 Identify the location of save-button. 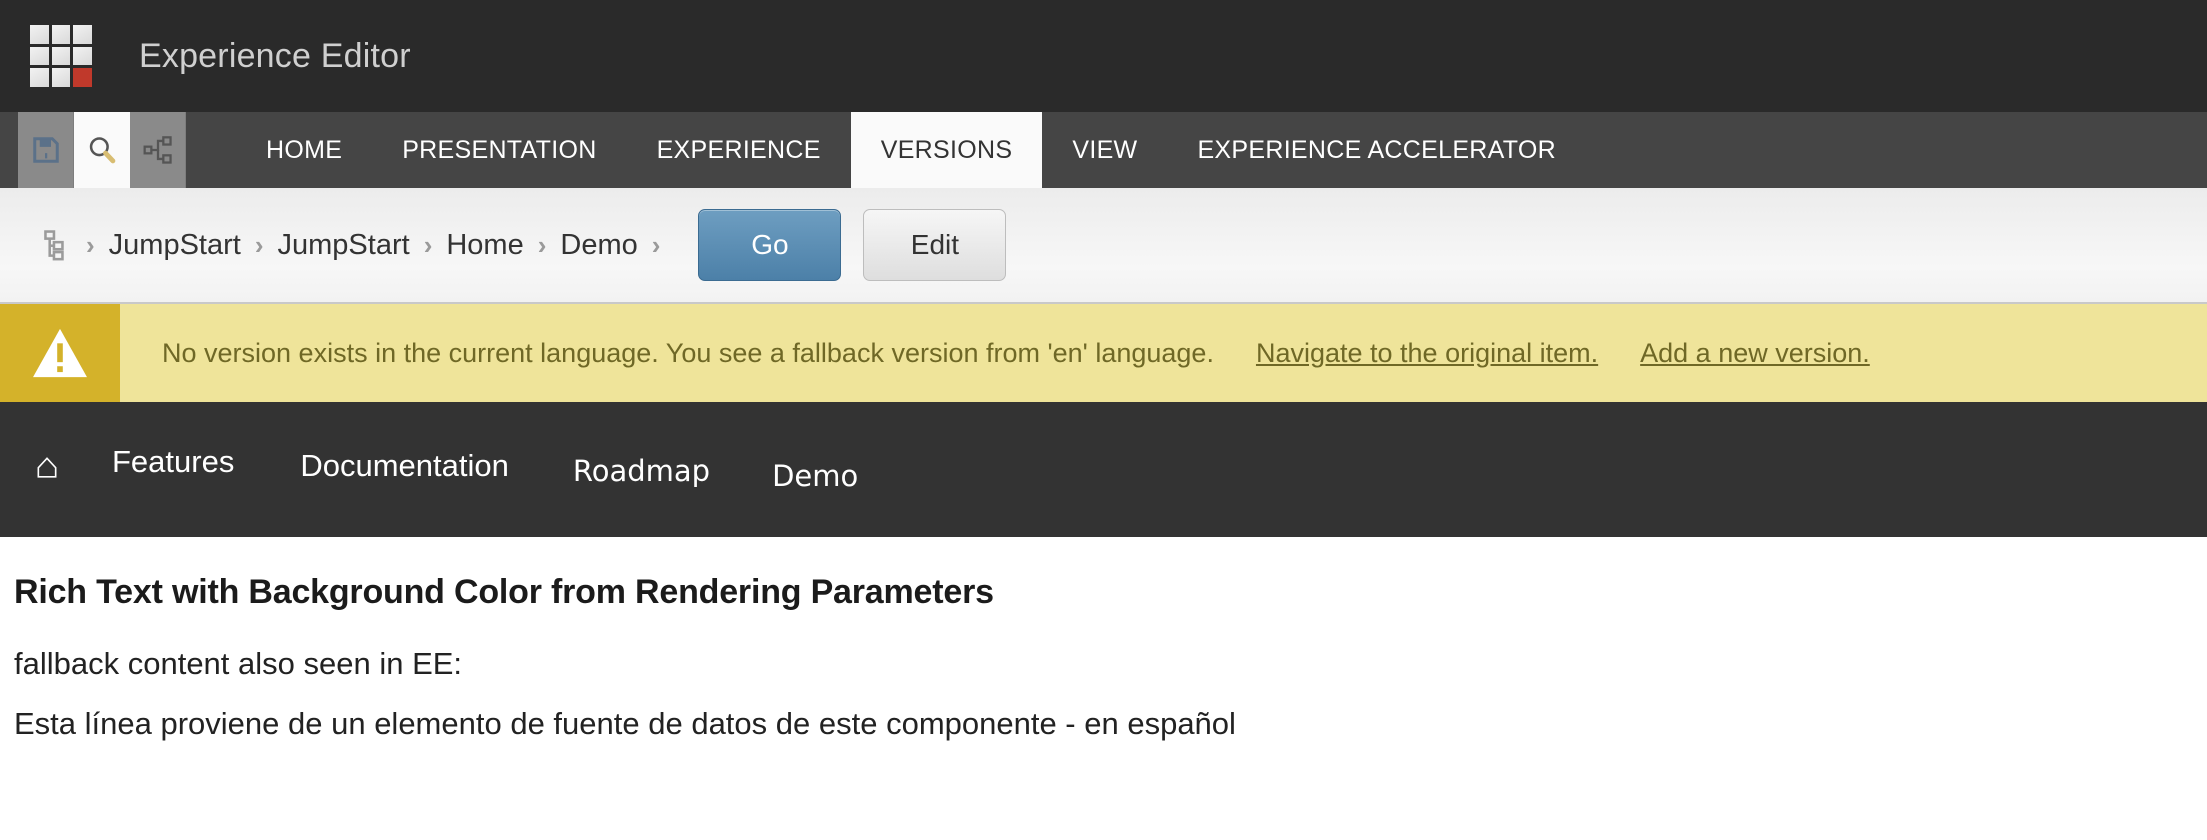
(46, 150).